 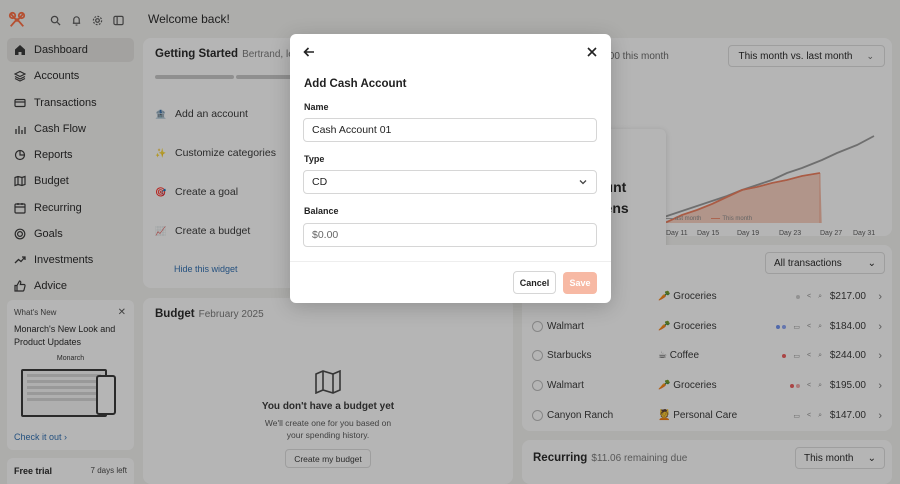 I want to click on type-select: CD, so click(x=450, y=182).